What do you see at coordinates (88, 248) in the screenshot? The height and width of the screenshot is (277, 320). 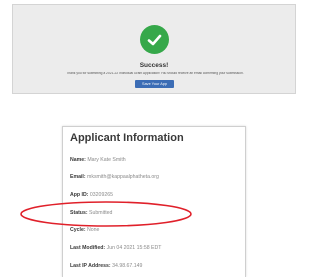 I see `last-modified-label: Last Modified:` at bounding box center [88, 248].